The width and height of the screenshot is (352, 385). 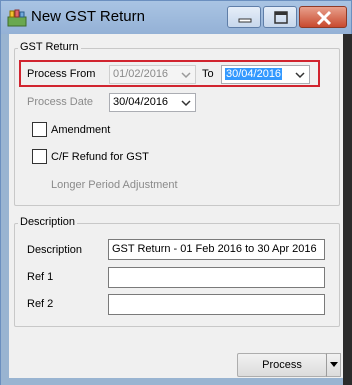 I want to click on cf-refund-checkbox, so click(x=39, y=156).